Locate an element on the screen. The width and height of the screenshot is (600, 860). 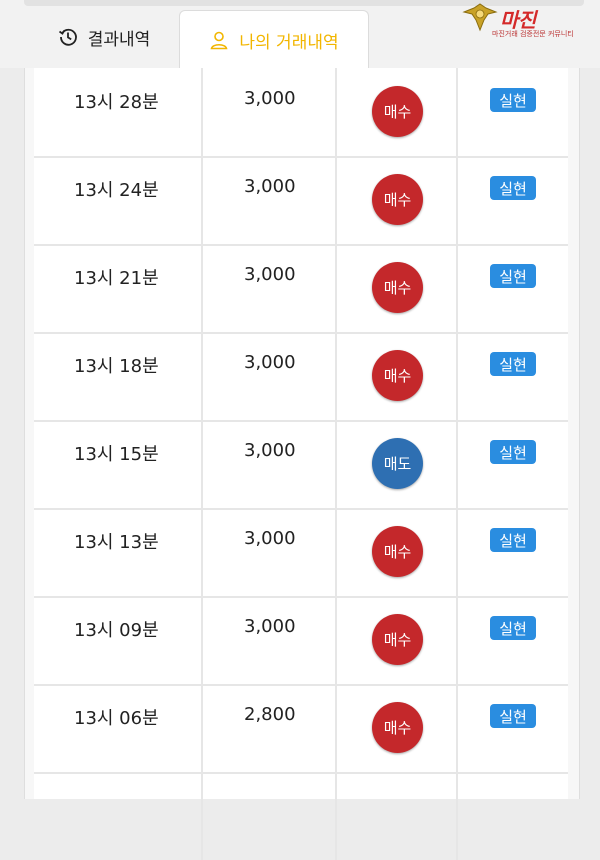
table-row-partial is located at coordinates (301, 816).